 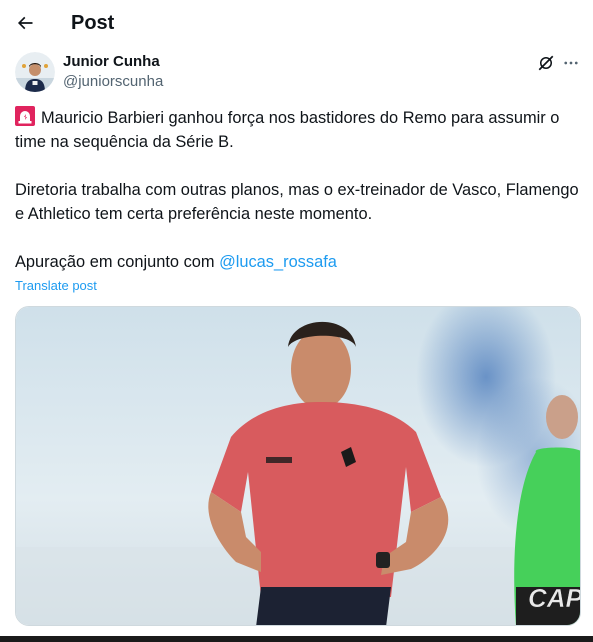 What do you see at coordinates (111, 61) in the screenshot?
I see `author-name: Junior Cunha` at bounding box center [111, 61].